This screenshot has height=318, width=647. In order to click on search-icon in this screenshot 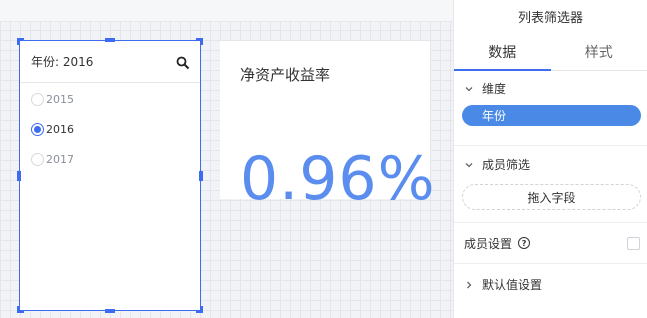, I will do `click(183, 62)`.